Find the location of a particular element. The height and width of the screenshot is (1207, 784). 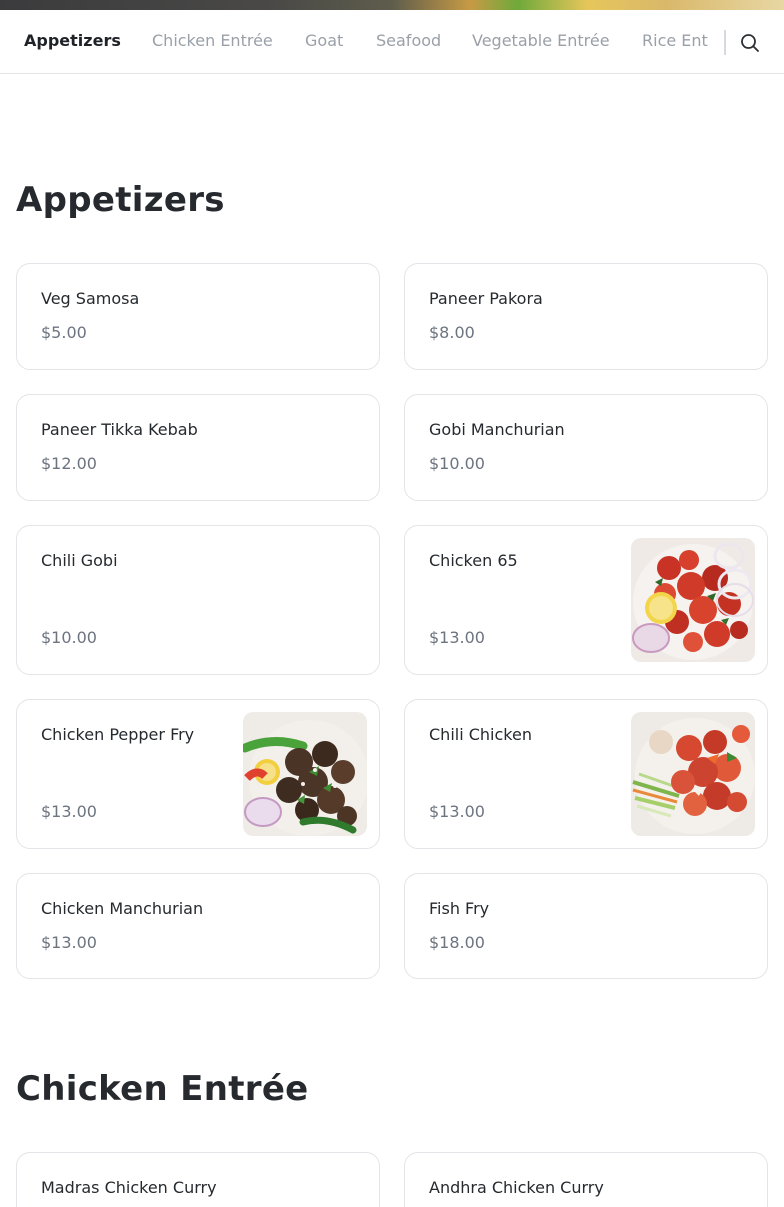

section-title-appetizers: Appetizers is located at coordinates (120, 200).